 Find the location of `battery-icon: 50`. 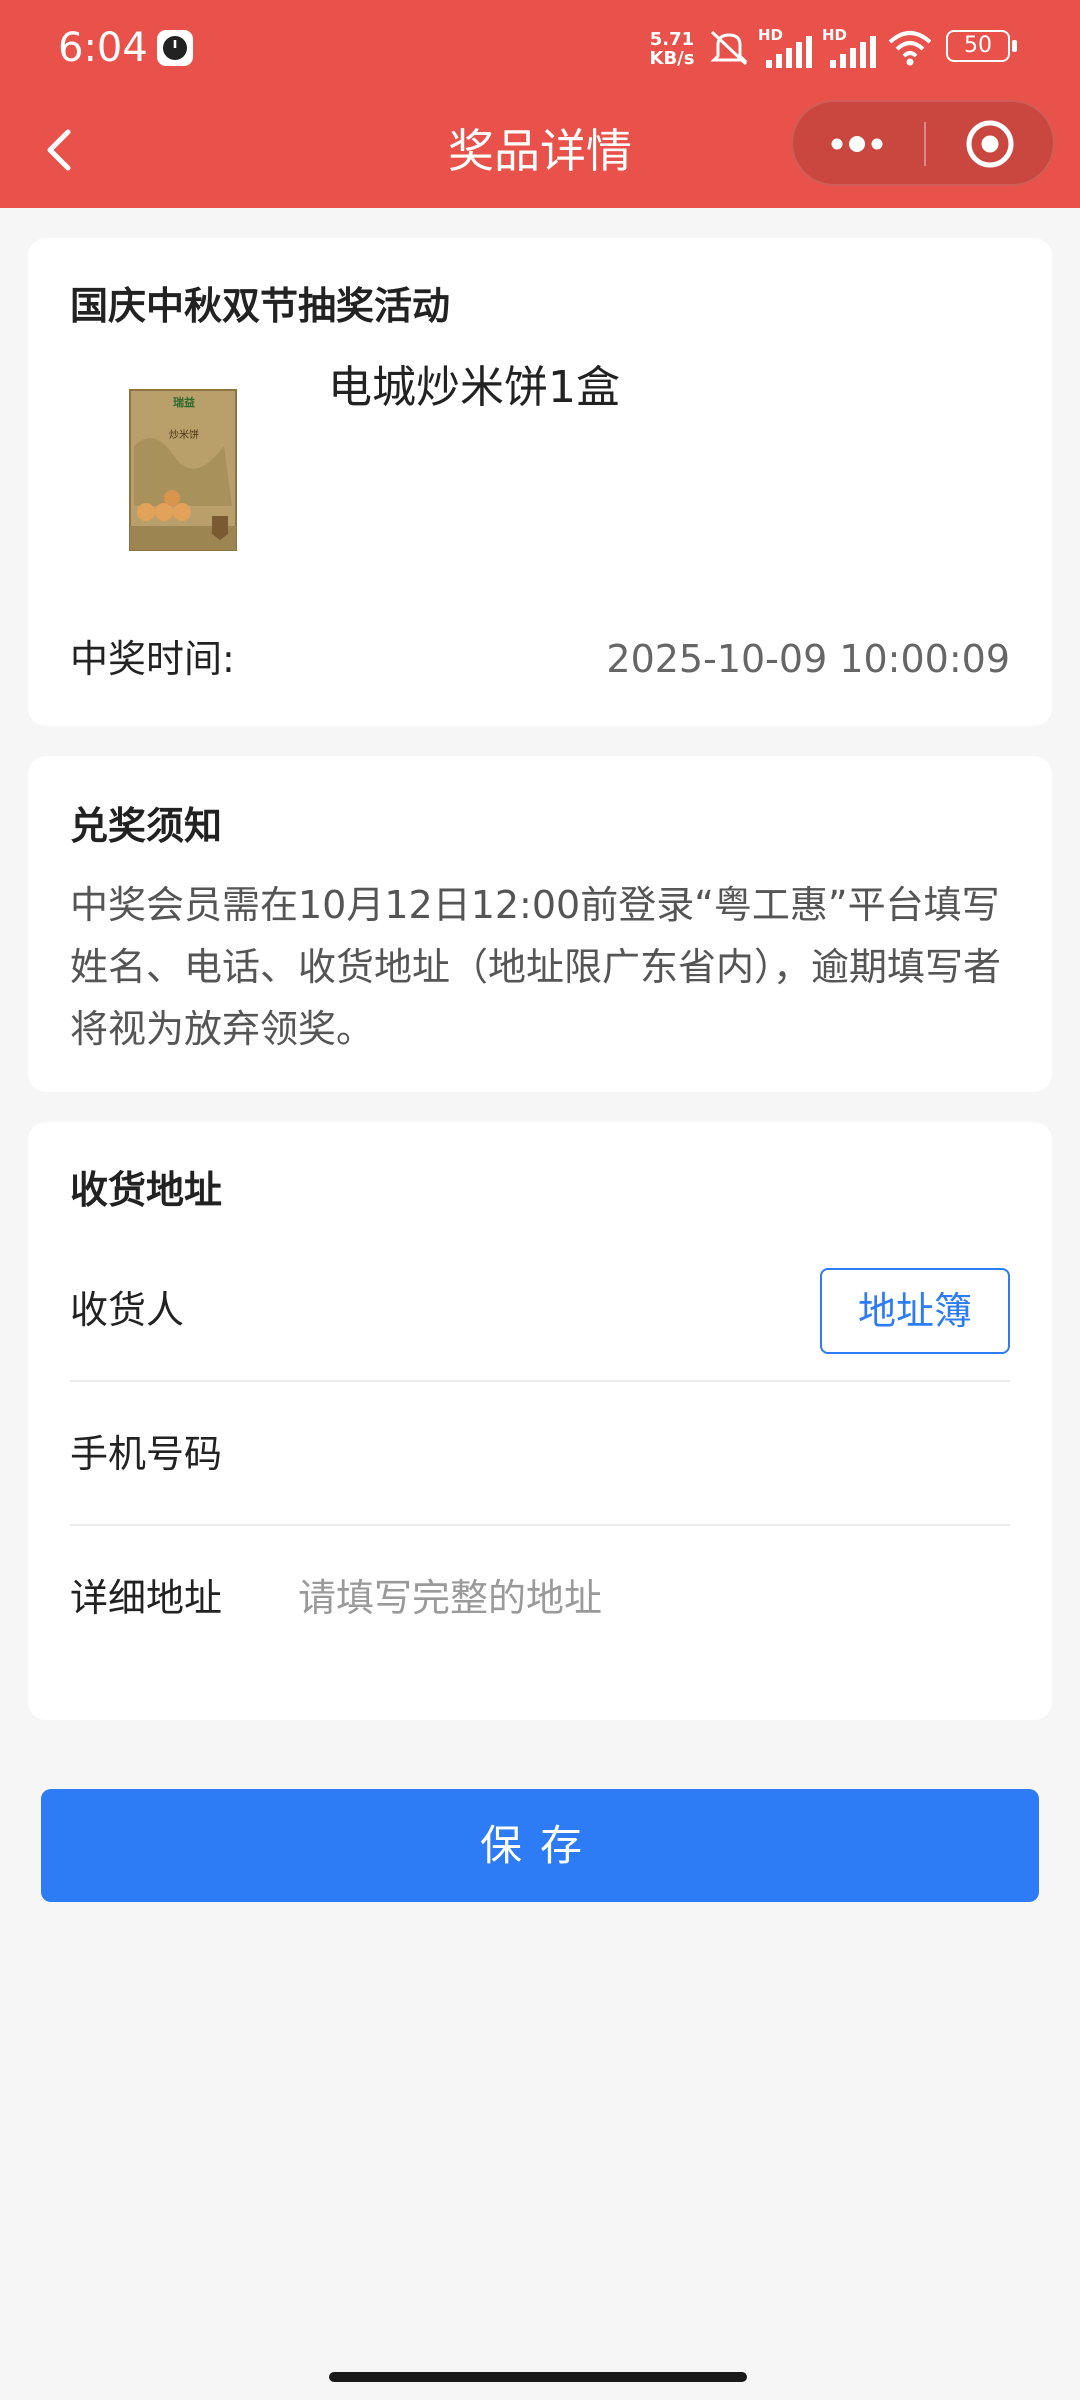

battery-icon: 50 is located at coordinates (982, 47).